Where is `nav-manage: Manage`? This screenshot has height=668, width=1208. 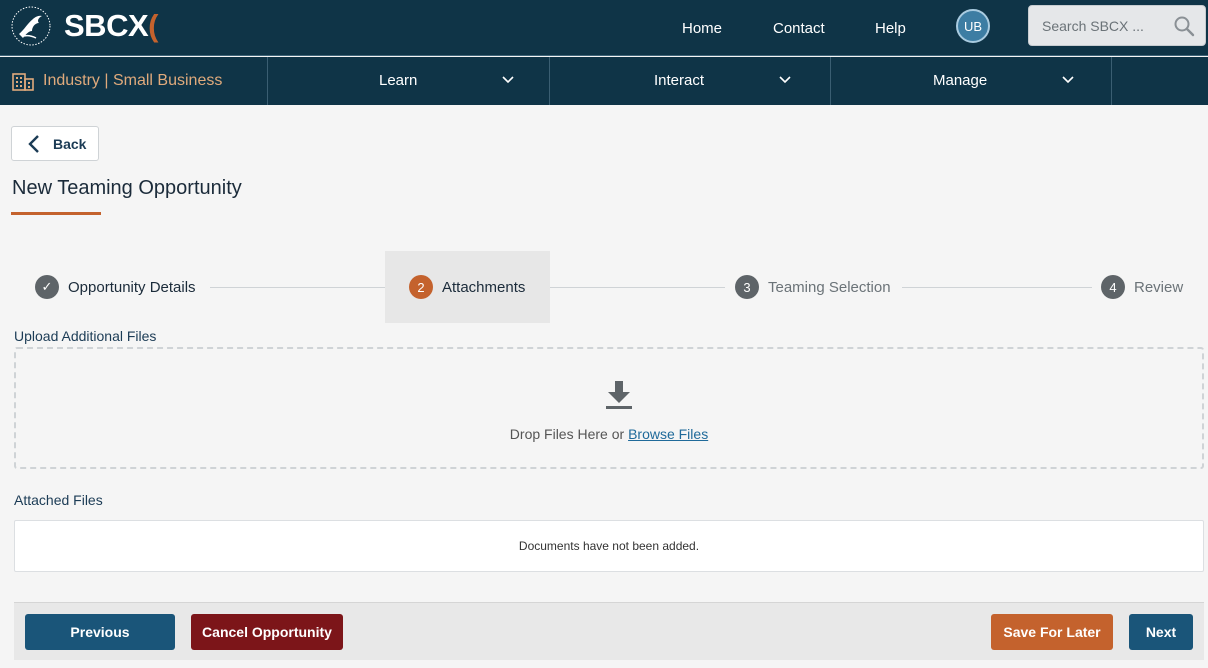
nav-manage: Manage is located at coordinates (971, 81).